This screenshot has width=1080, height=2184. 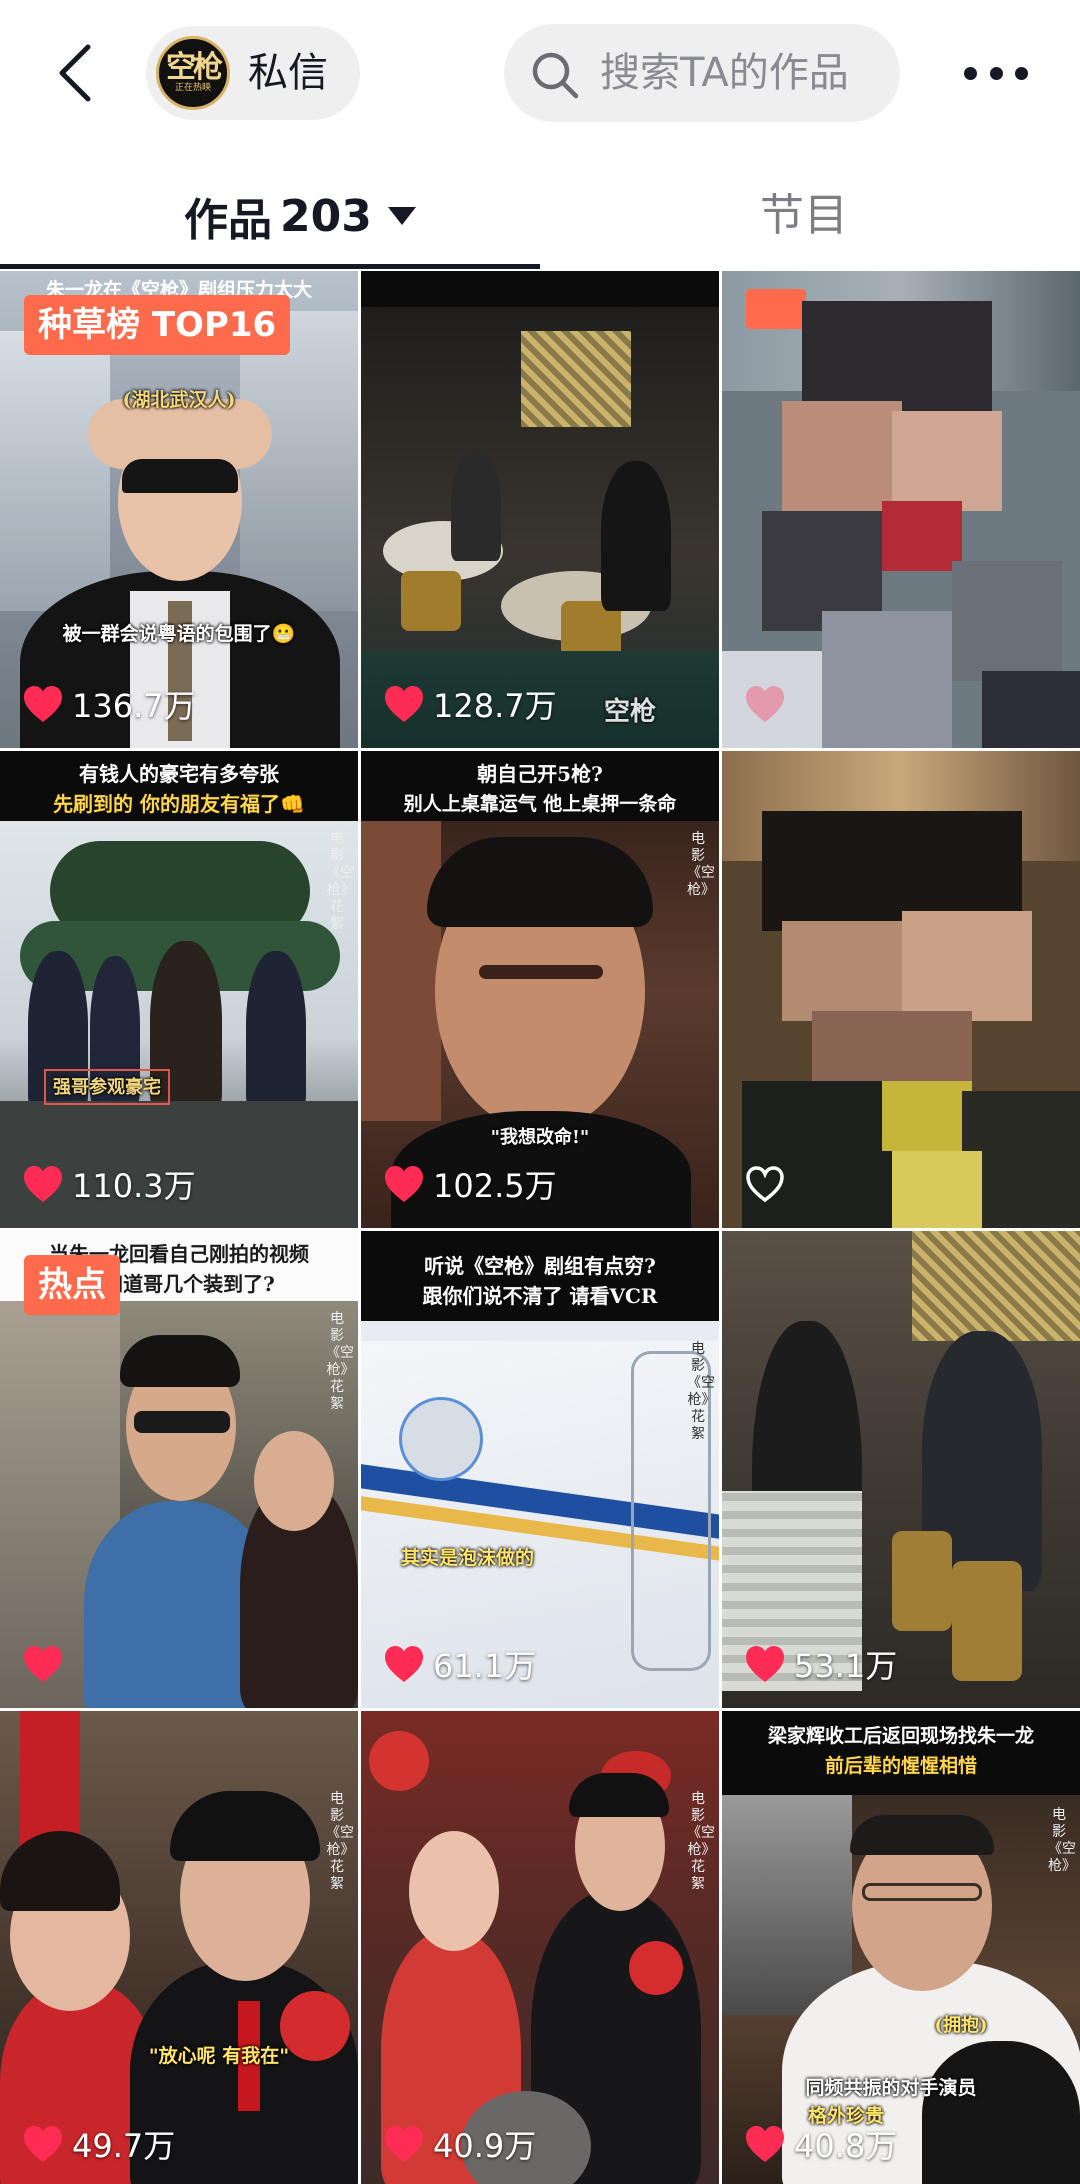 I want to click on back-arrow-icon, so click(x=75, y=73).